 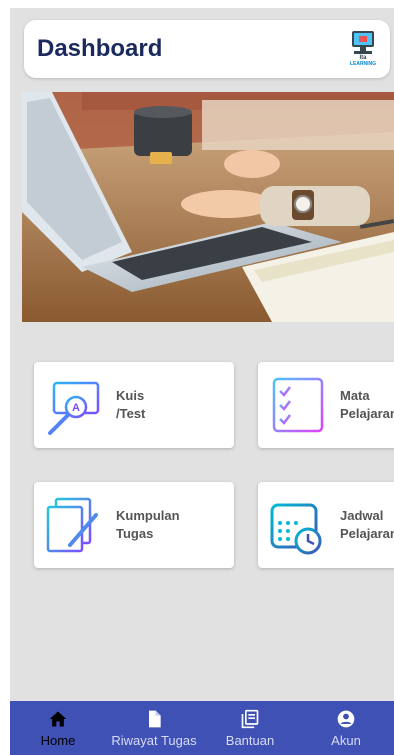 What do you see at coordinates (363, 49) in the screenshot?
I see `app-logo: Ita LEARNING` at bounding box center [363, 49].